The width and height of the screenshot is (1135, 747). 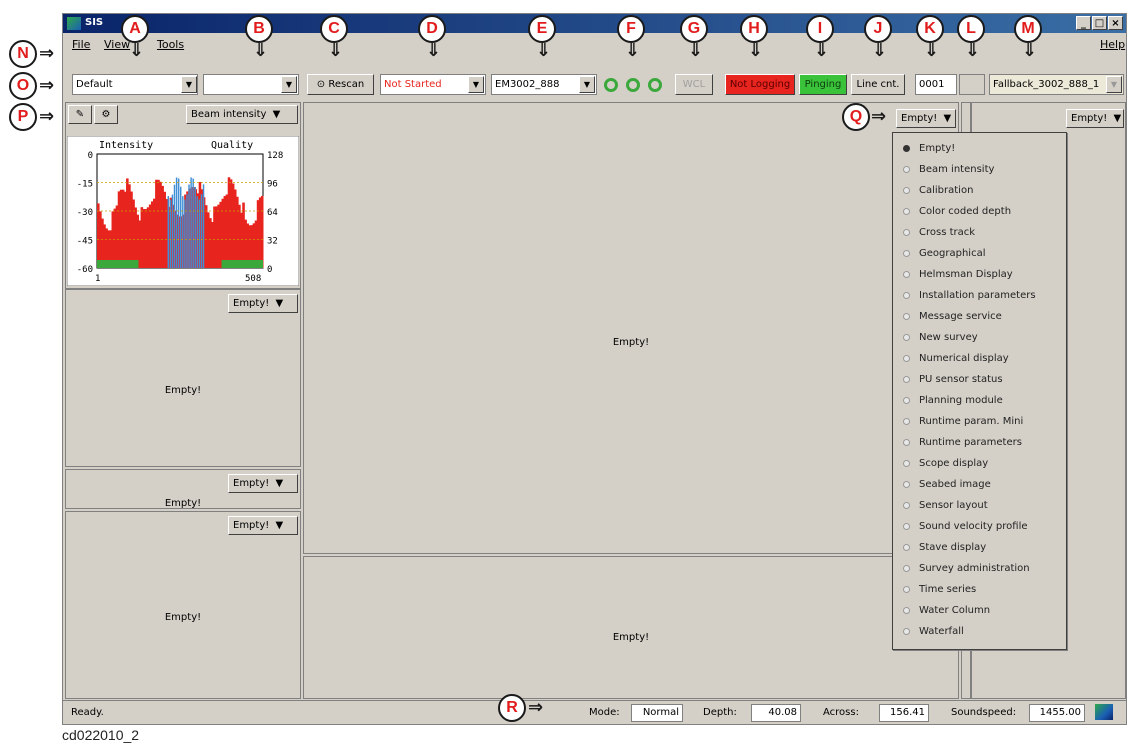 I want to click on menu-item: Planning module, so click(x=979, y=400).